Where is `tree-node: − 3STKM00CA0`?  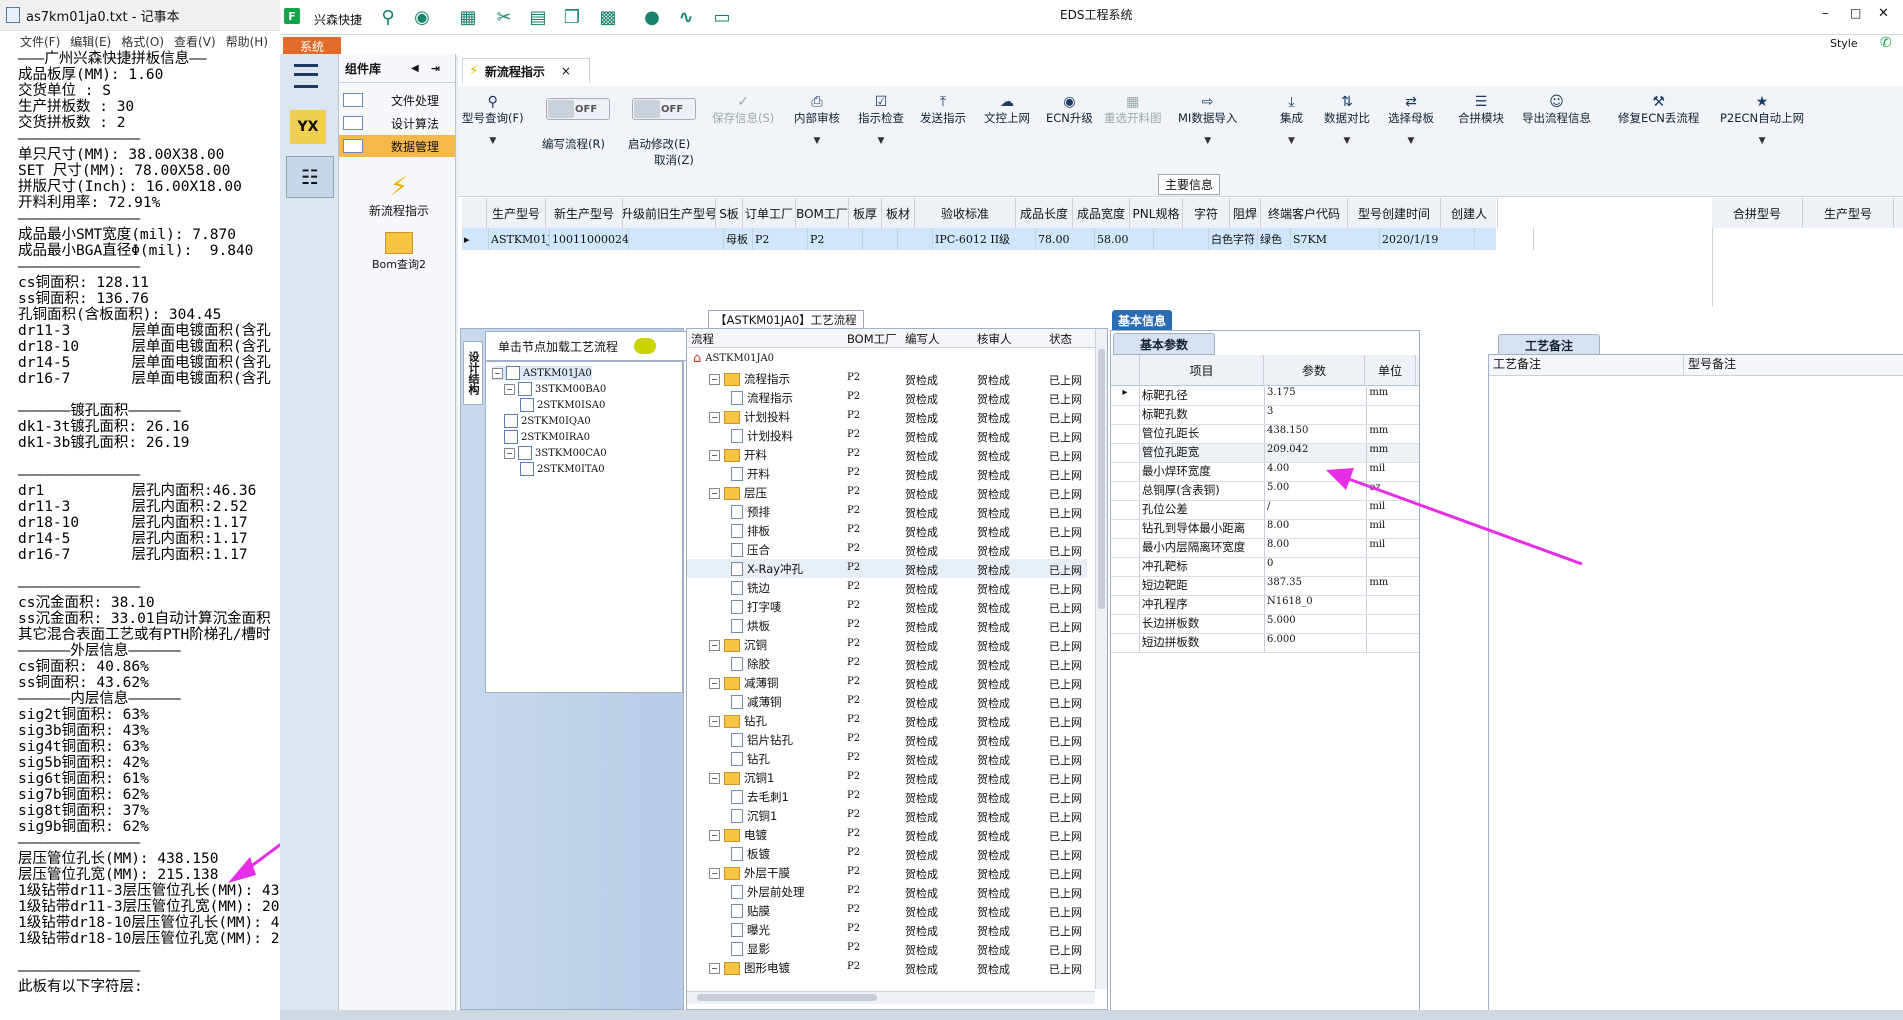 tree-node: − 3STKM00CA0 is located at coordinates (555, 453).